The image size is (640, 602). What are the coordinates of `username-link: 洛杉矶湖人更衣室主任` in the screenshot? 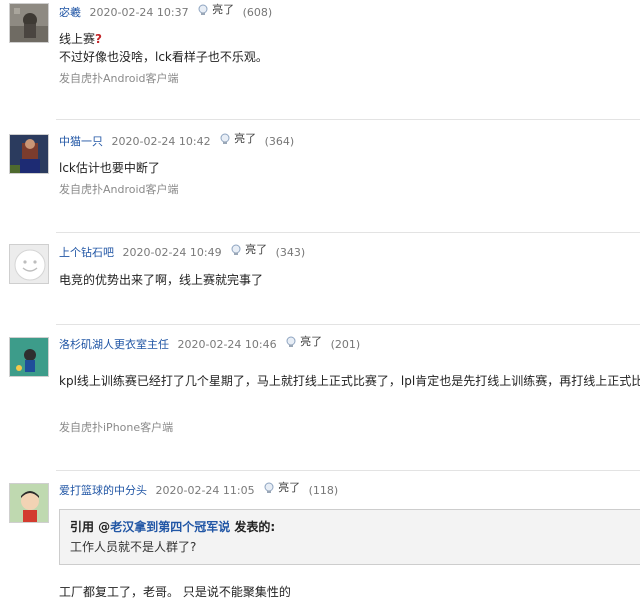 It's located at (114, 344).